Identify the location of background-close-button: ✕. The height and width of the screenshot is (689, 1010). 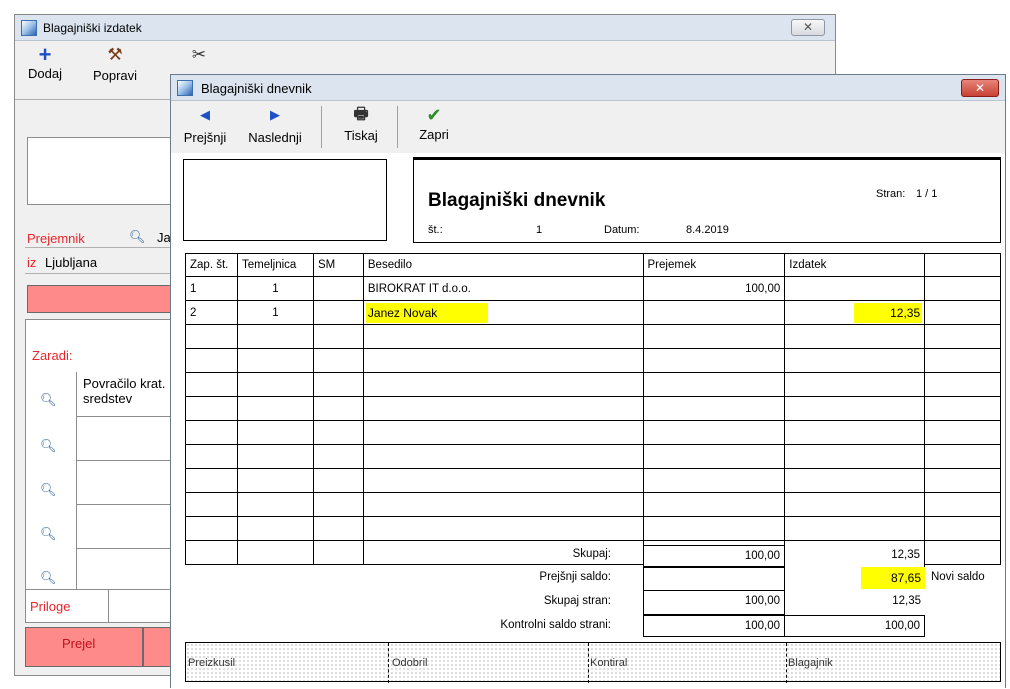
(808, 27).